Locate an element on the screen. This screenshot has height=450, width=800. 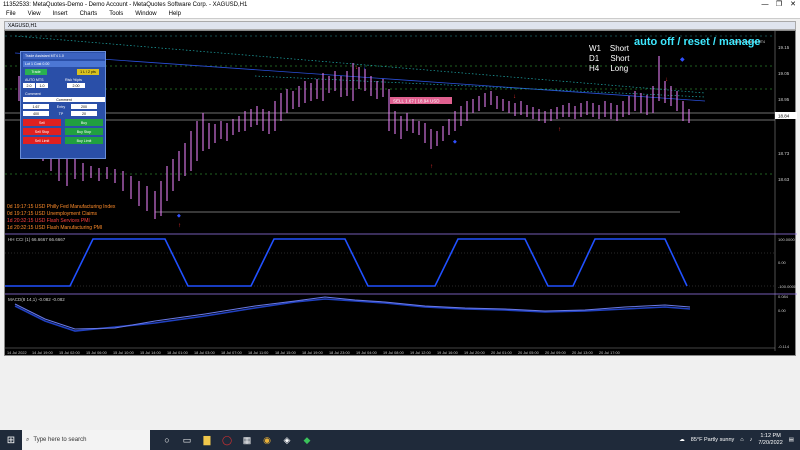
svg-text: 20 Jul 09:00 is located at coordinates (555, 353).